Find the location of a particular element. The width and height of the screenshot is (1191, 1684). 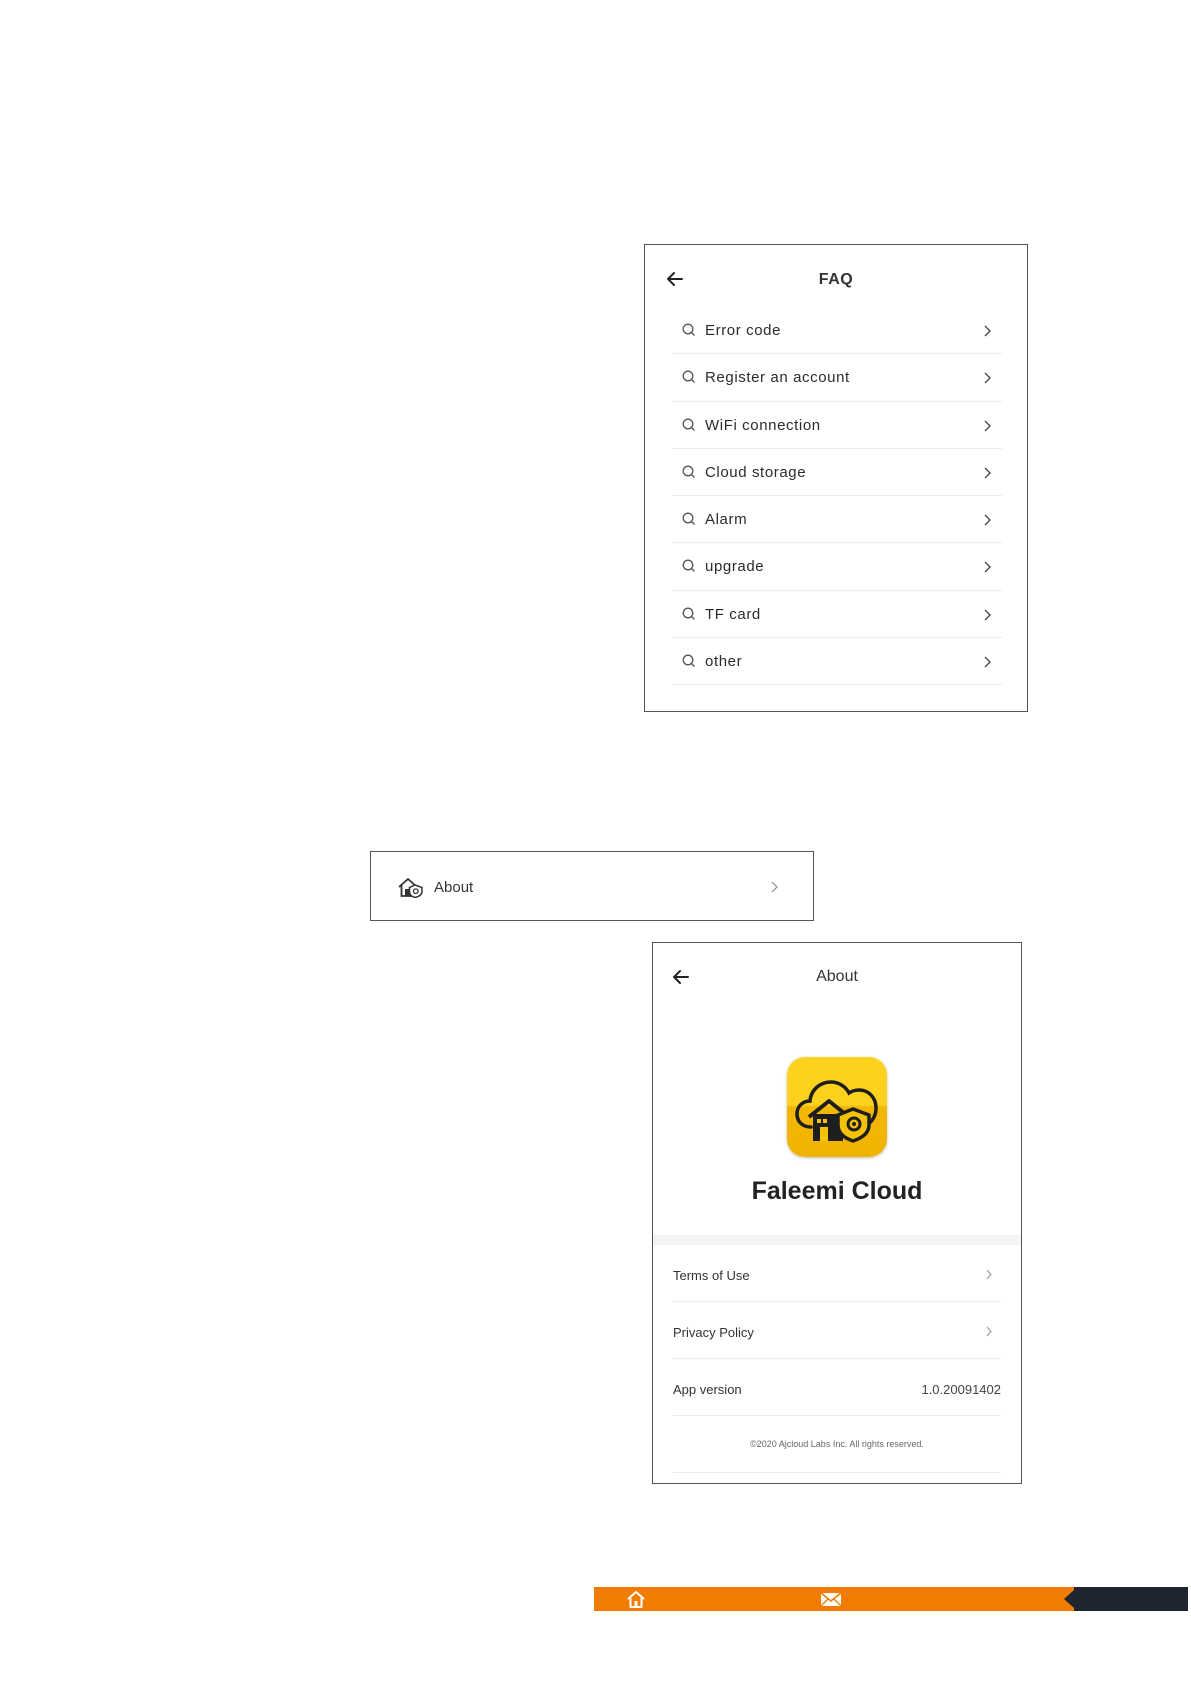

app-version-label: App version is located at coordinates (707, 1389).